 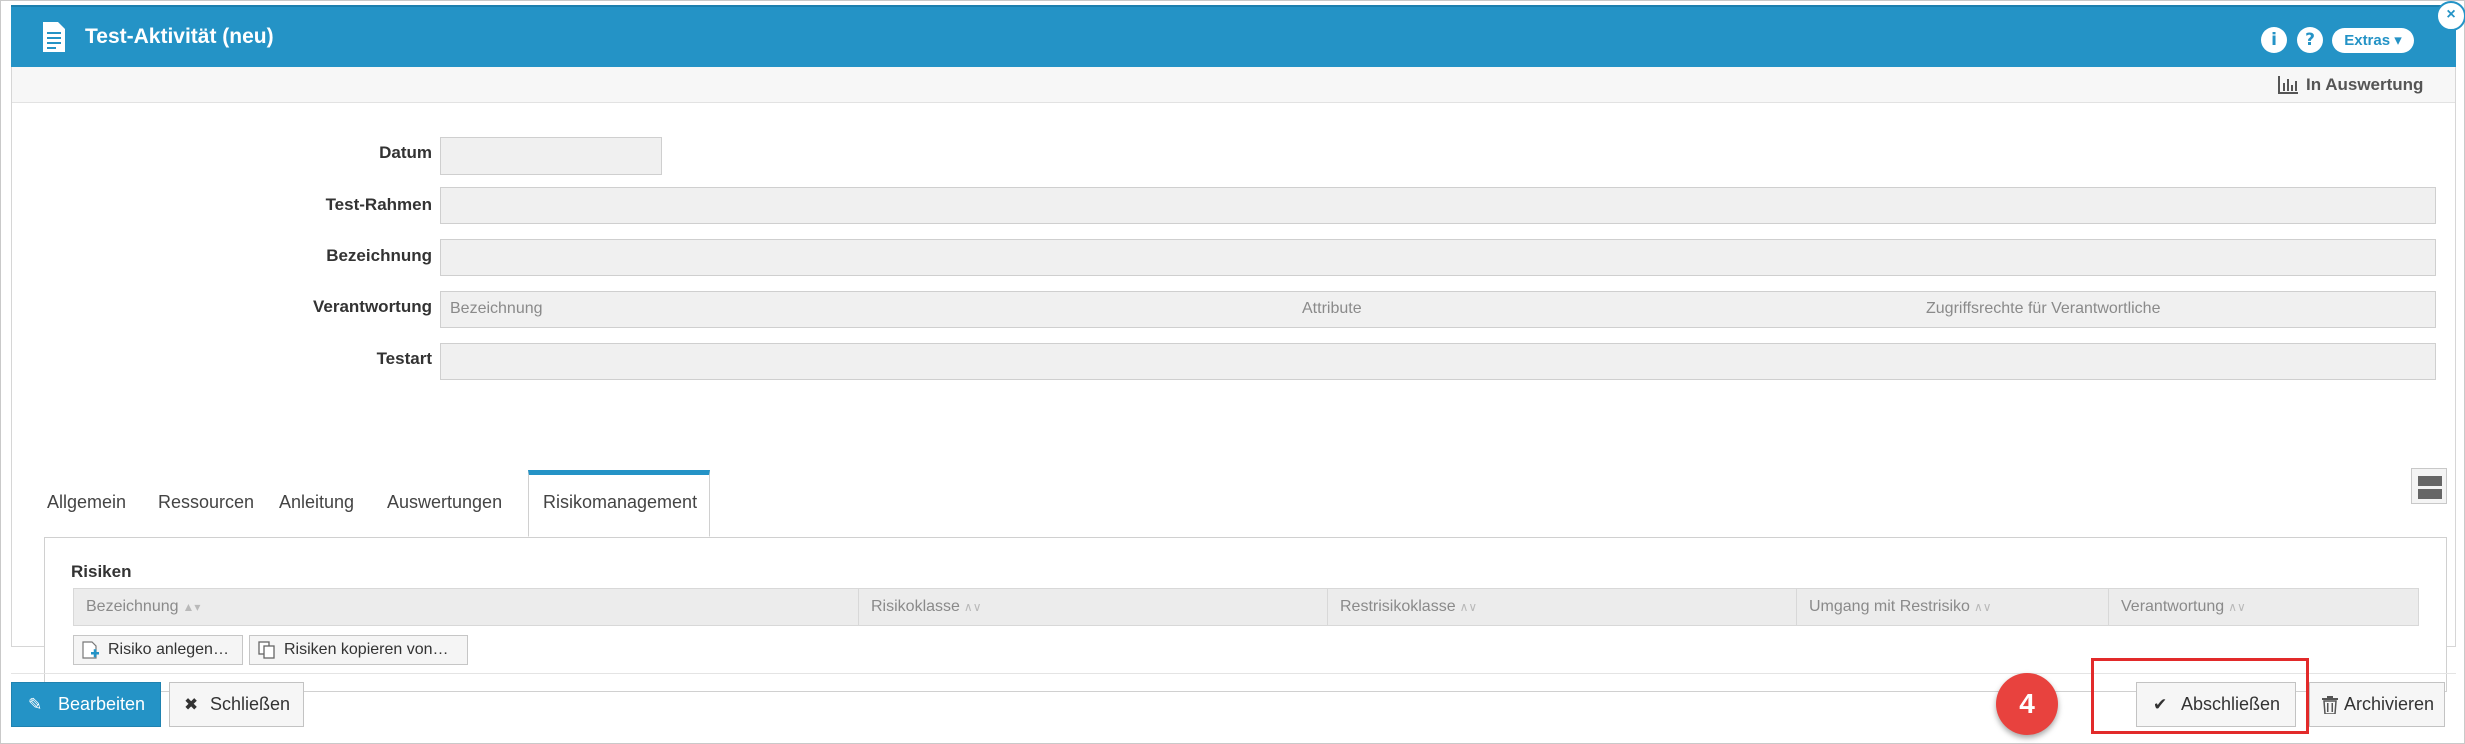 What do you see at coordinates (101, 571) in the screenshot?
I see `risiken-title: Risiken` at bounding box center [101, 571].